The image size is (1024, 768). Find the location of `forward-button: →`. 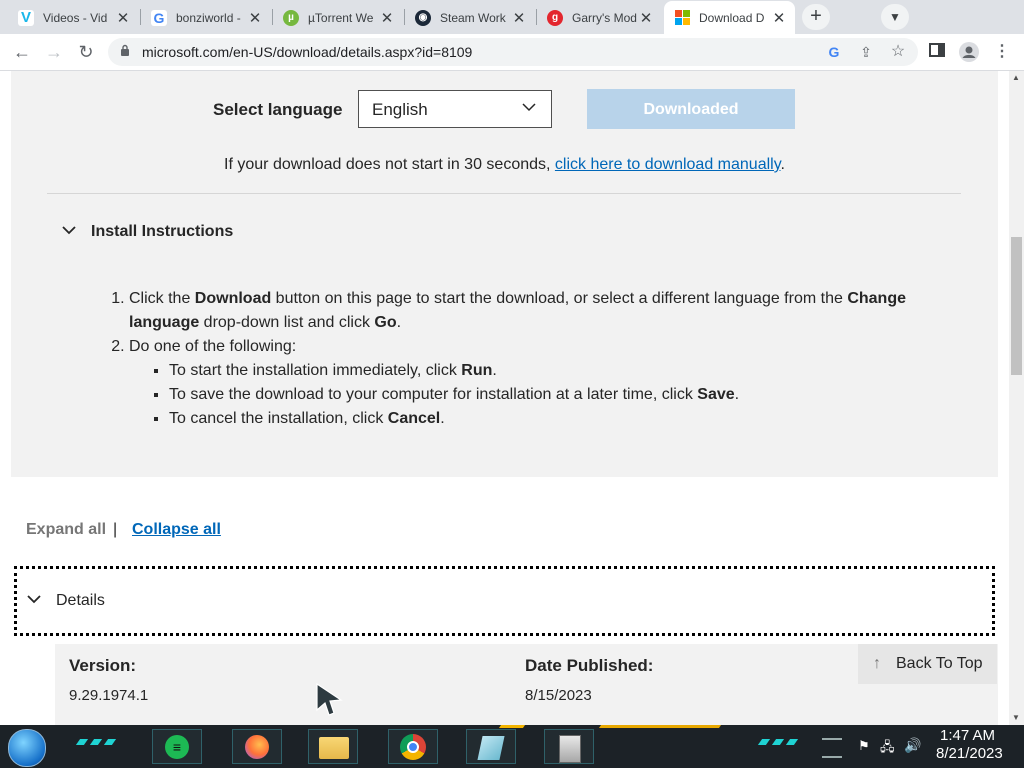

forward-button: → is located at coordinates (54, 52).